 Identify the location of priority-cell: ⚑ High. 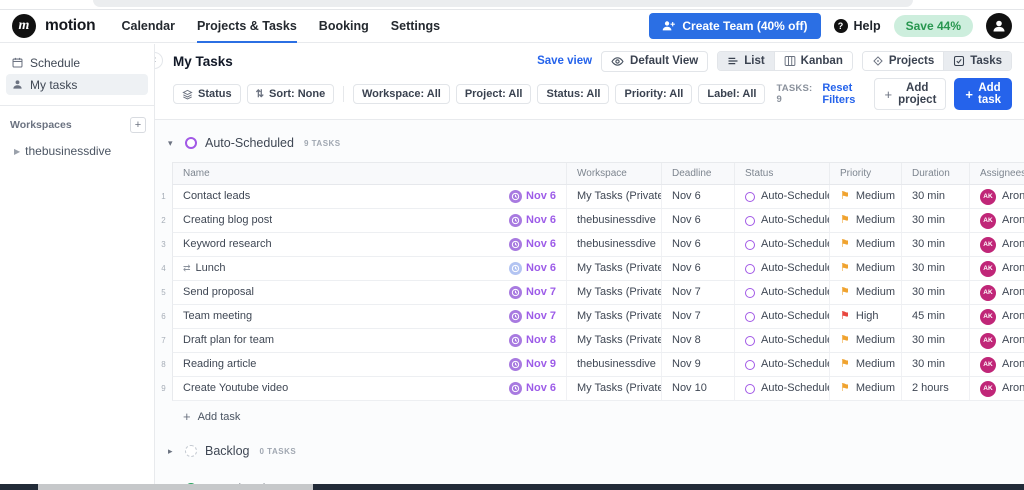
(865, 316).